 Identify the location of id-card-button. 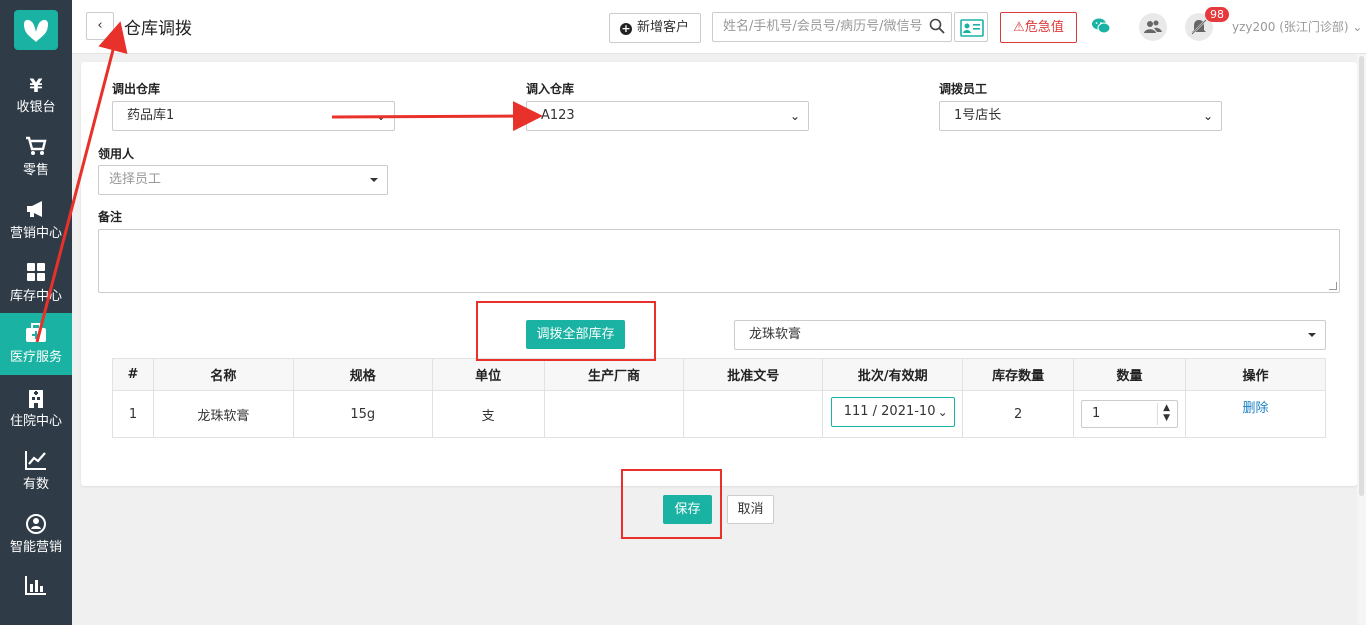
(971, 27).